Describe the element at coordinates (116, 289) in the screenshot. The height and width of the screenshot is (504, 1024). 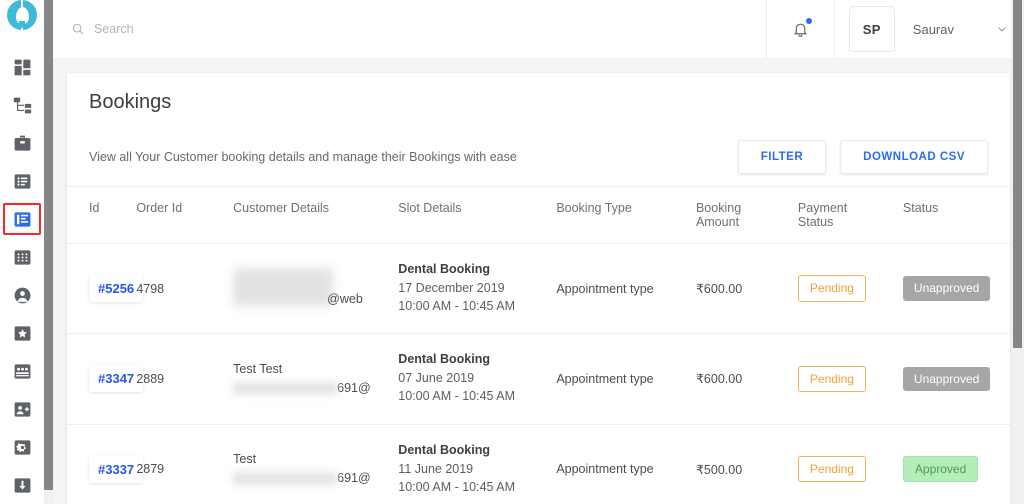
I see `booking-id-link: #5256` at that location.